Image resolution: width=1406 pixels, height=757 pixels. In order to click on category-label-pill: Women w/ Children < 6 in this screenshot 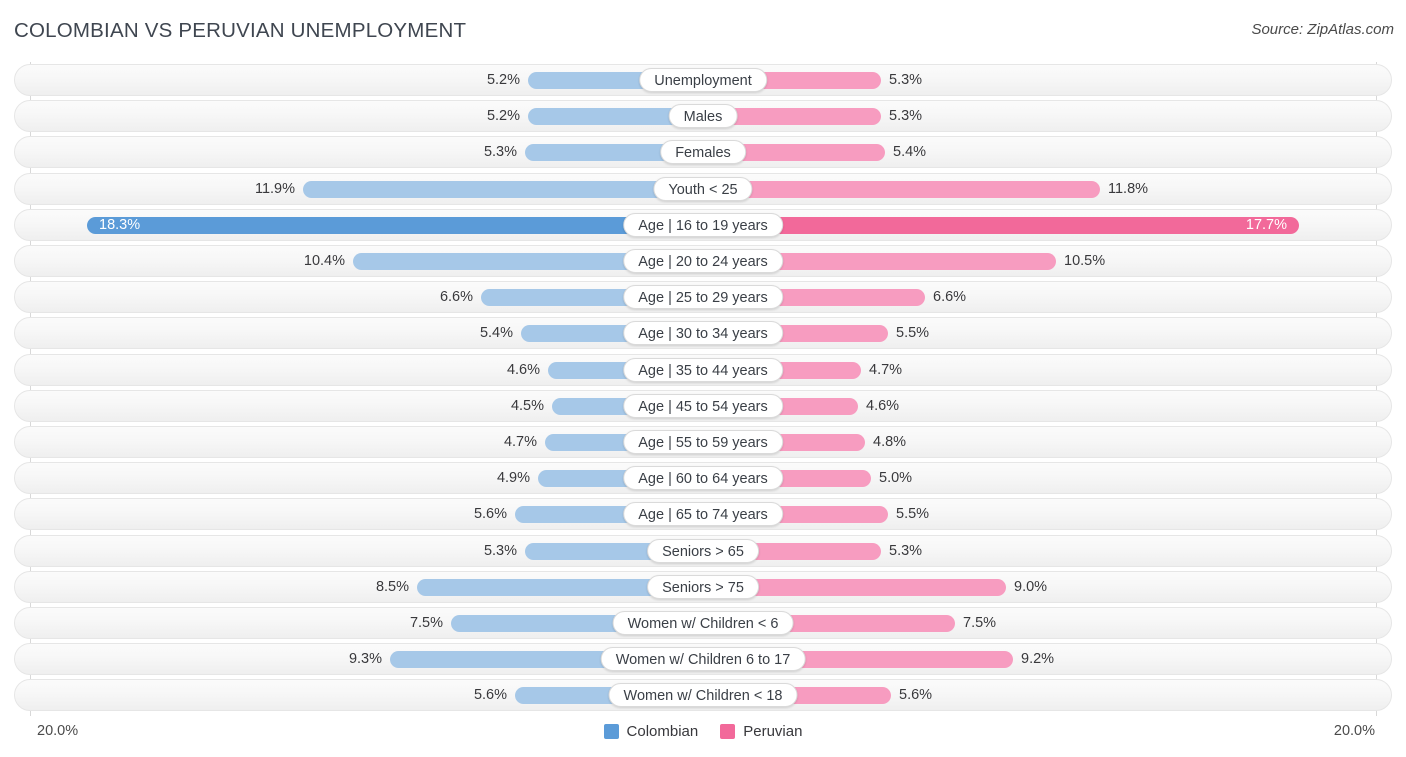, I will do `click(703, 623)`.